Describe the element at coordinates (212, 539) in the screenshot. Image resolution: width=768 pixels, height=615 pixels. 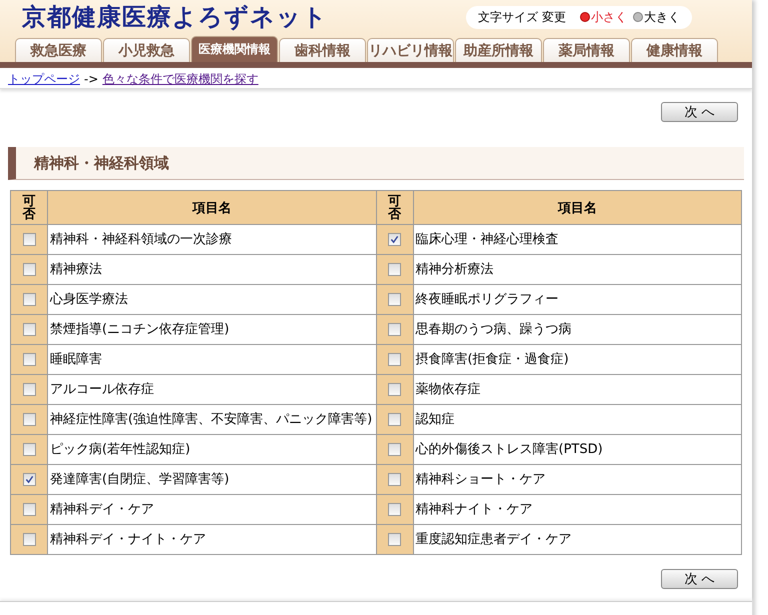
I see `table-cell: 精神科デイ・ナイト・ケア` at that location.